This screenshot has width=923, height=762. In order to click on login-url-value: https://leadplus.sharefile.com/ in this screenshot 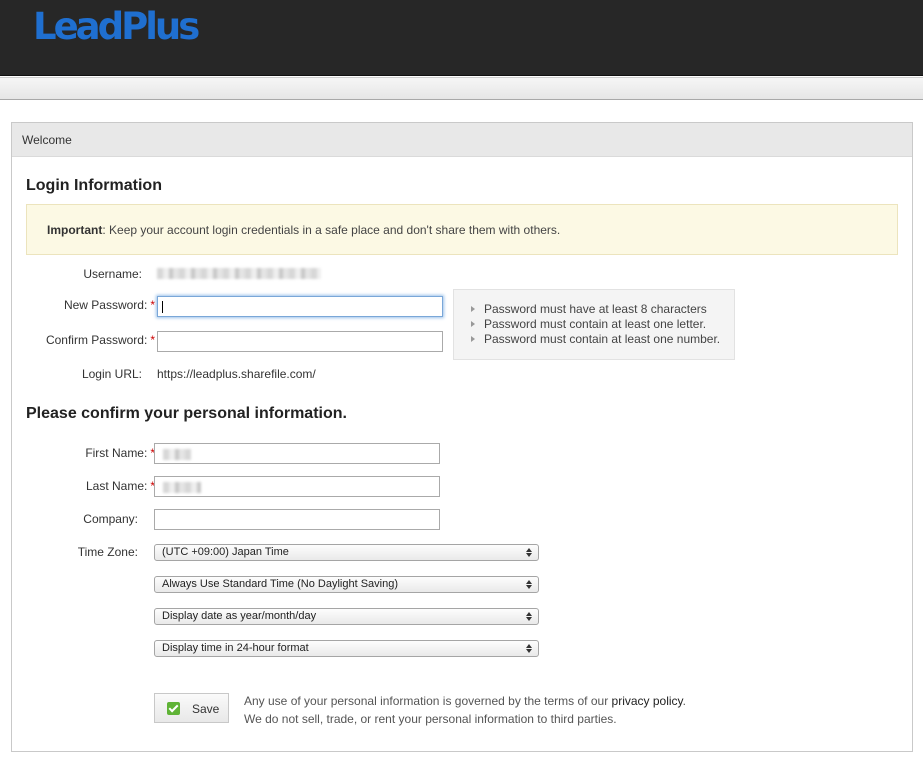, I will do `click(236, 374)`.